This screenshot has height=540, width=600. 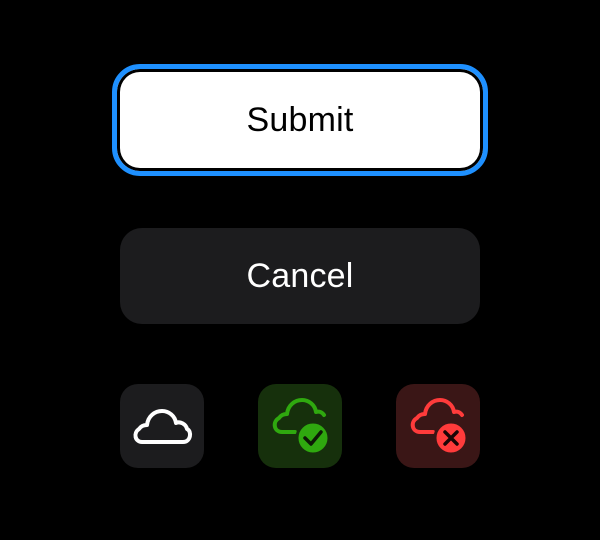 I want to click on cloud-icon, so click(x=163, y=426).